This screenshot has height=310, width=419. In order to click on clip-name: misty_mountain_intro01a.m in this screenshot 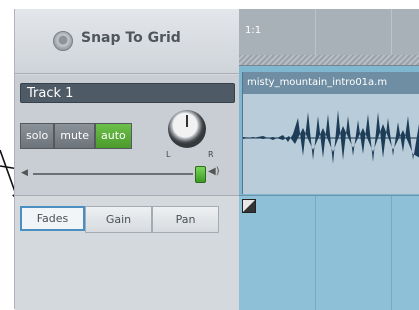, I will do `click(331, 83)`.